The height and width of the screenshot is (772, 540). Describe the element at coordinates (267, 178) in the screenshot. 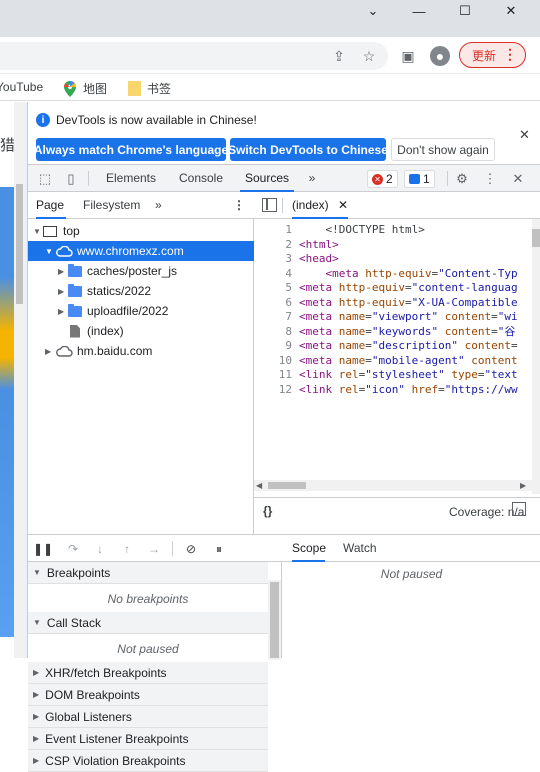

I see `tab-sources: Sources` at that location.